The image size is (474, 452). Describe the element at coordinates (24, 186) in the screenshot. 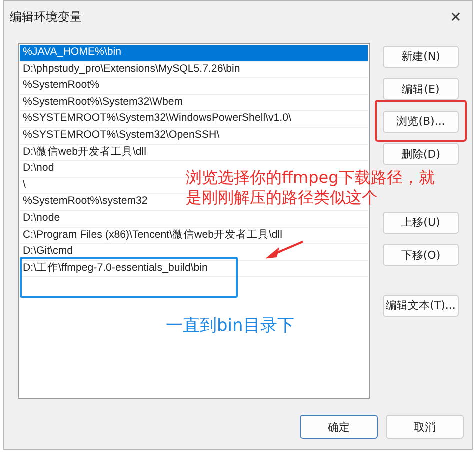

I see `path-item: \` at that location.